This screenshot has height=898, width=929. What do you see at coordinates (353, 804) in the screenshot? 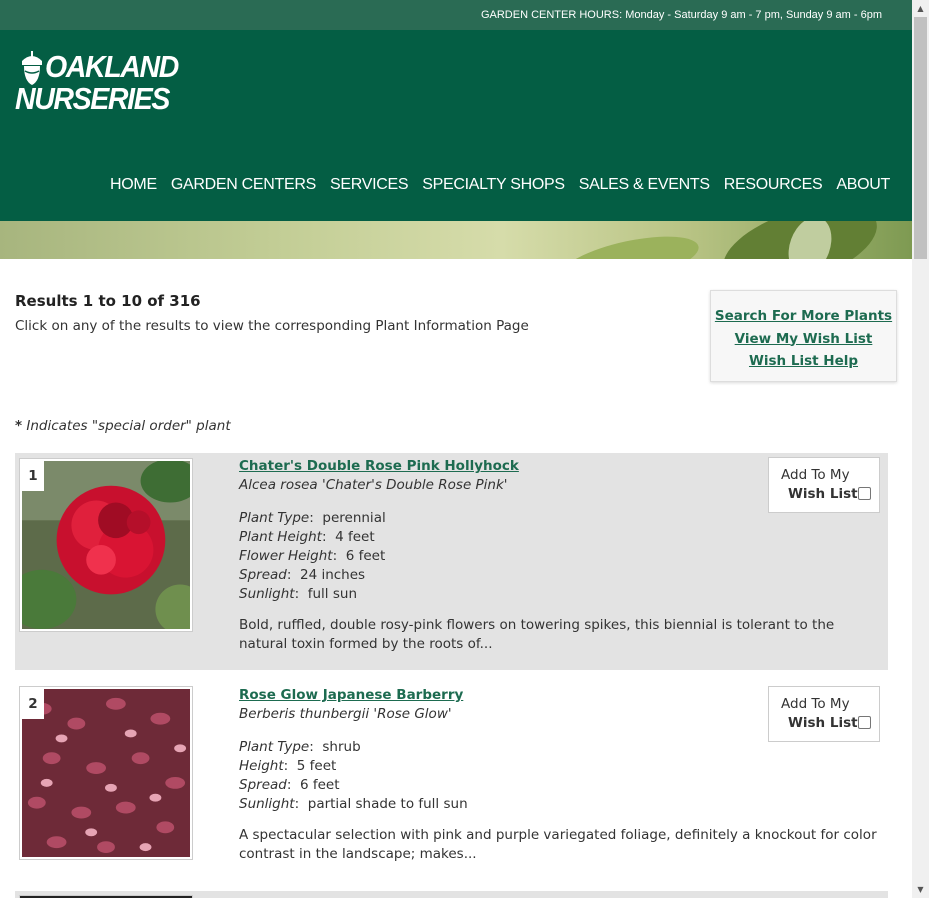
I see `attribute-row: Sunlight: partial shade to full sun` at bounding box center [353, 804].